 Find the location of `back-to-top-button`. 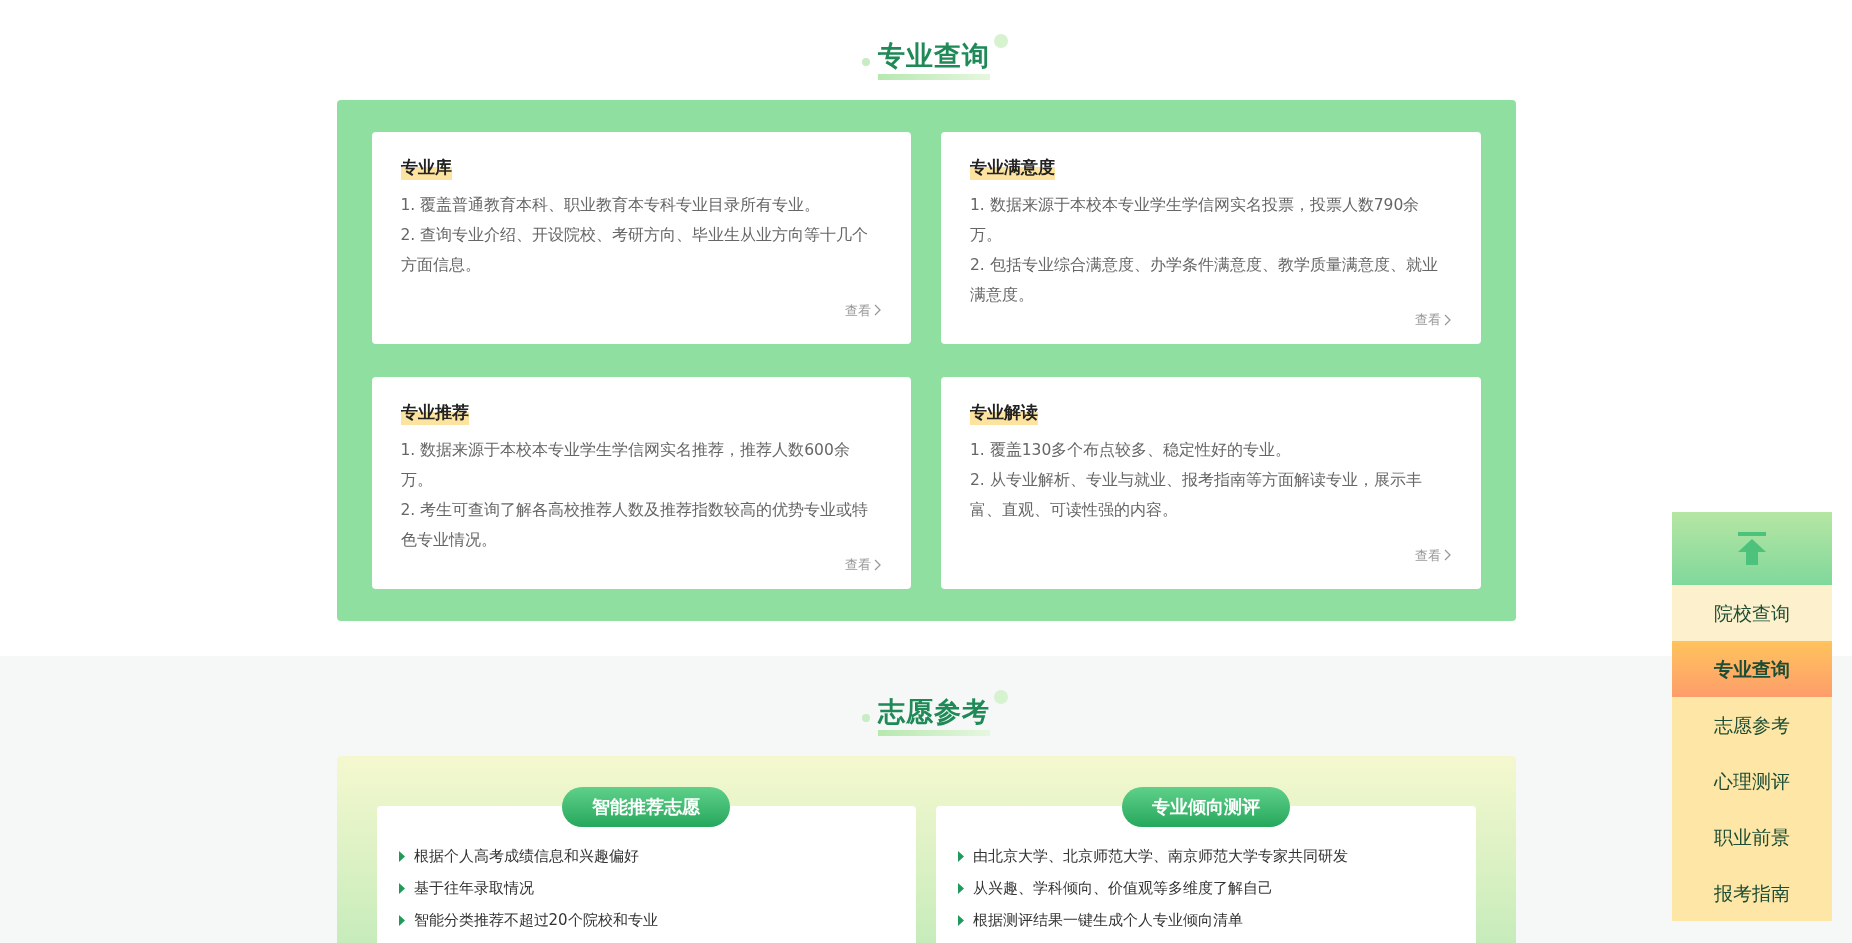

back-to-top-button is located at coordinates (1752, 548).